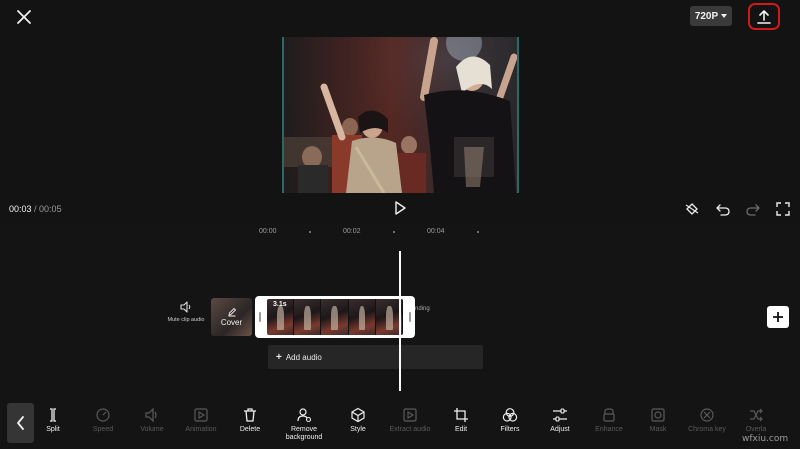 The height and width of the screenshot is (449, 800). I want to click on playback-time: 00:03 / 00:05, so click(35, 209).